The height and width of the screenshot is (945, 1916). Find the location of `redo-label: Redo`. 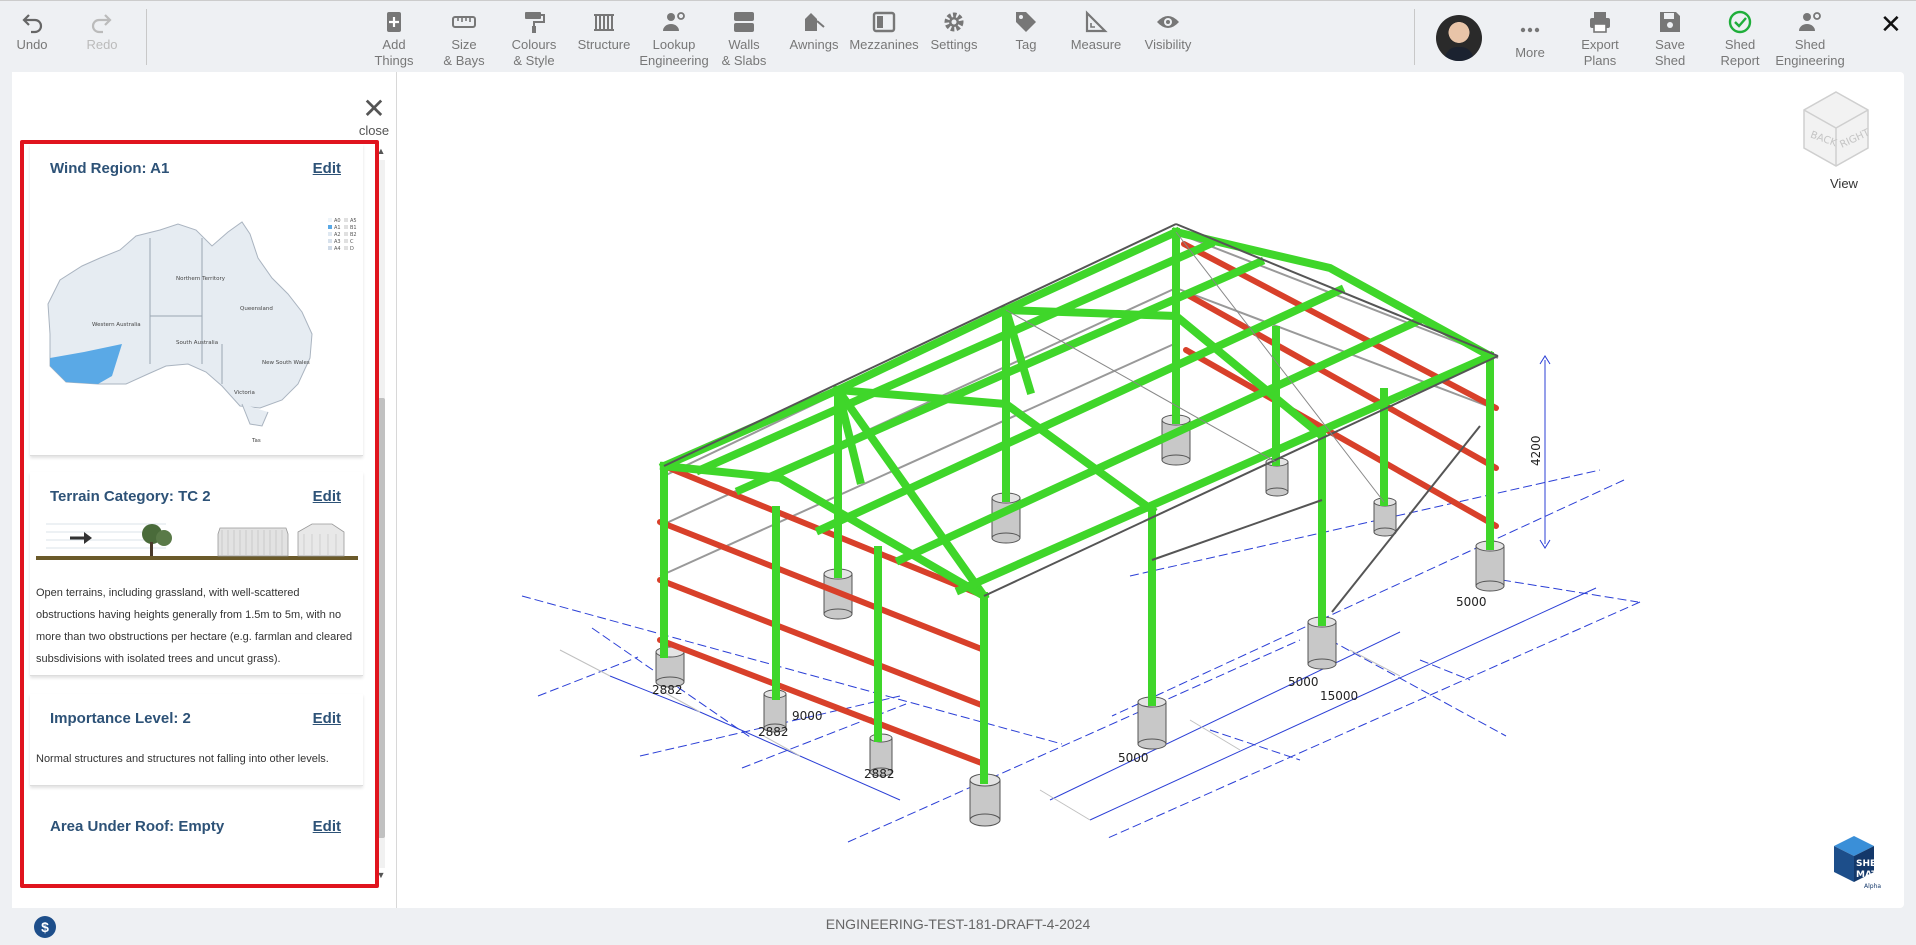

redo-label: Redo is located at coordinates (102, 44).